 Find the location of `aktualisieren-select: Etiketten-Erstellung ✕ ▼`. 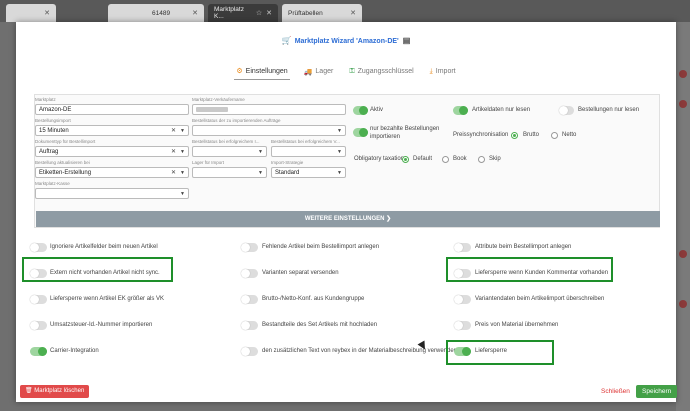

aktualisieren-select: Etiketten-Erstellung ✕ ▼ is located at coordinates (112, 172).